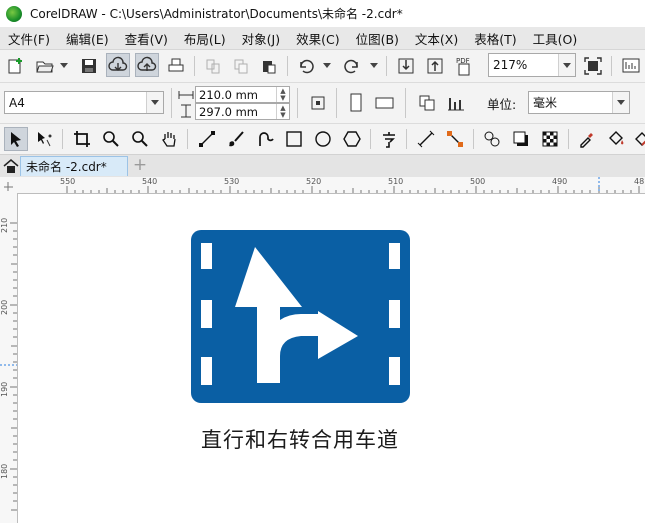 The height and width of the screenshot is (523, 645). I want to click on undo-button, so click(306, 66).